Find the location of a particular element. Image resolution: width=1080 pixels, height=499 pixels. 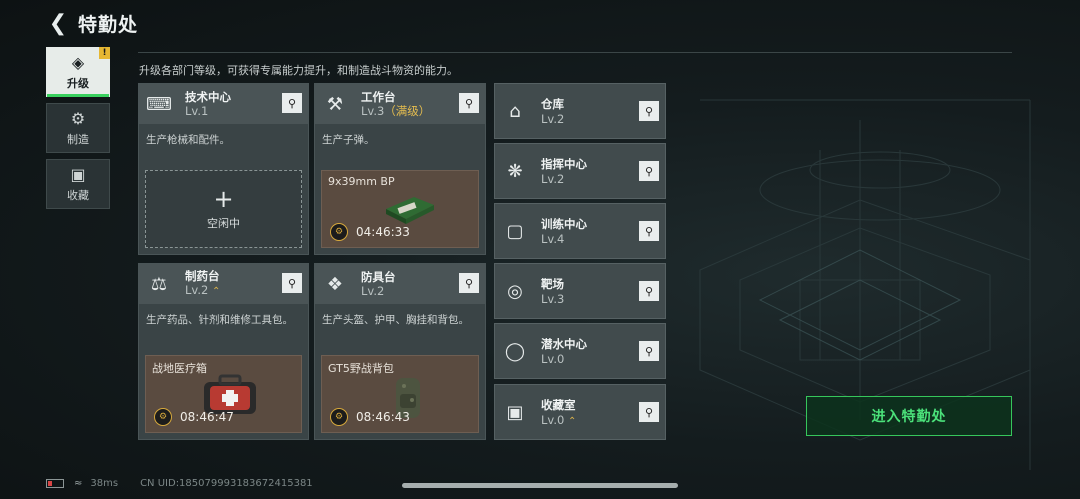

upgrade-icon: ◈ is located at coordinates (78, 62).